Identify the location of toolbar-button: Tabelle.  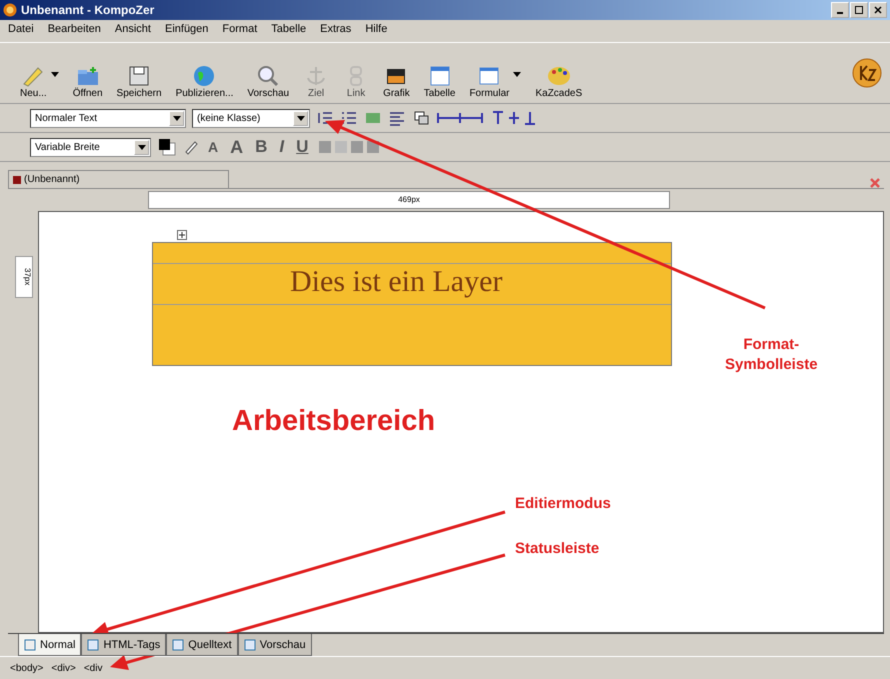
(440, 81).